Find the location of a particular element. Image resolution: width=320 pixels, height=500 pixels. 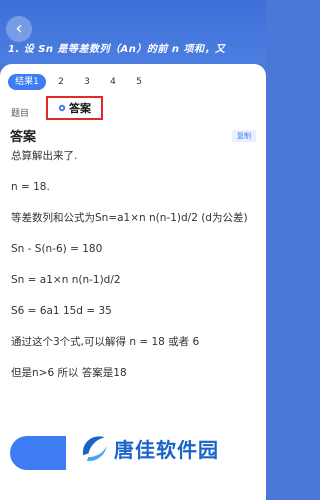

watermark: 唐佳软件园 is located at coordinates (169, 448).